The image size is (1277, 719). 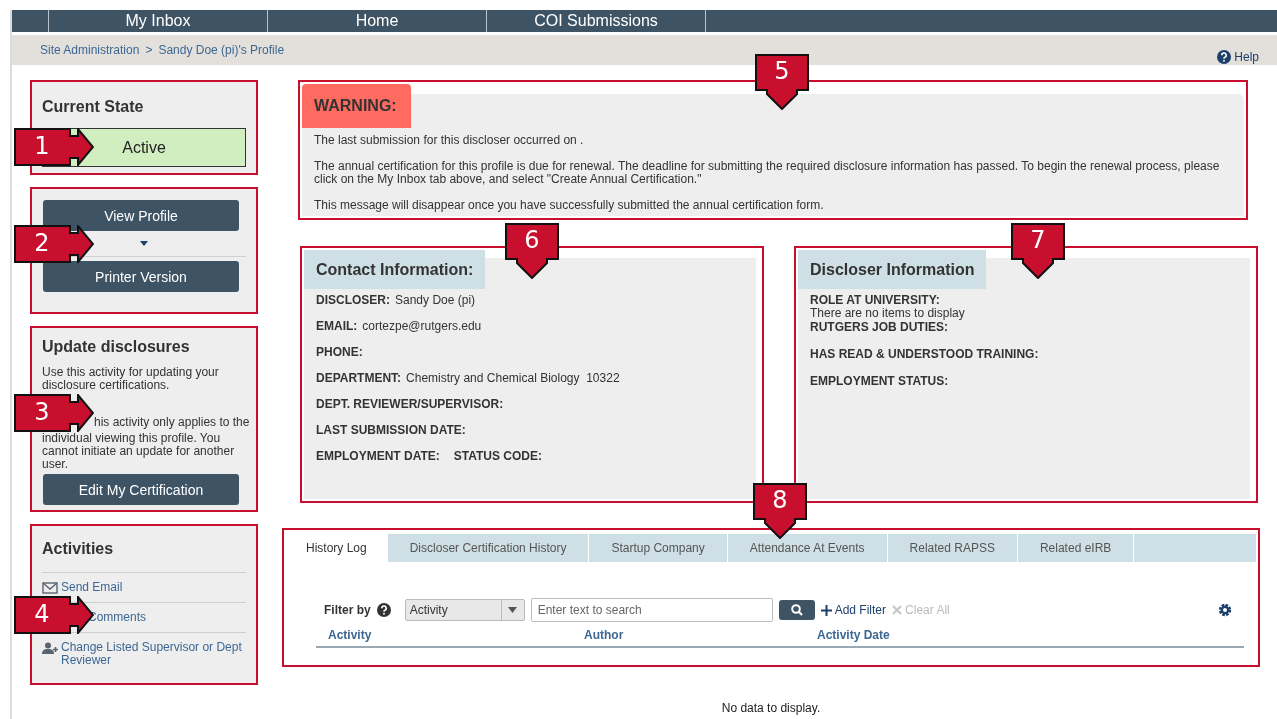 I want to click on panel-title: Current State, so click(x=93, y=107).